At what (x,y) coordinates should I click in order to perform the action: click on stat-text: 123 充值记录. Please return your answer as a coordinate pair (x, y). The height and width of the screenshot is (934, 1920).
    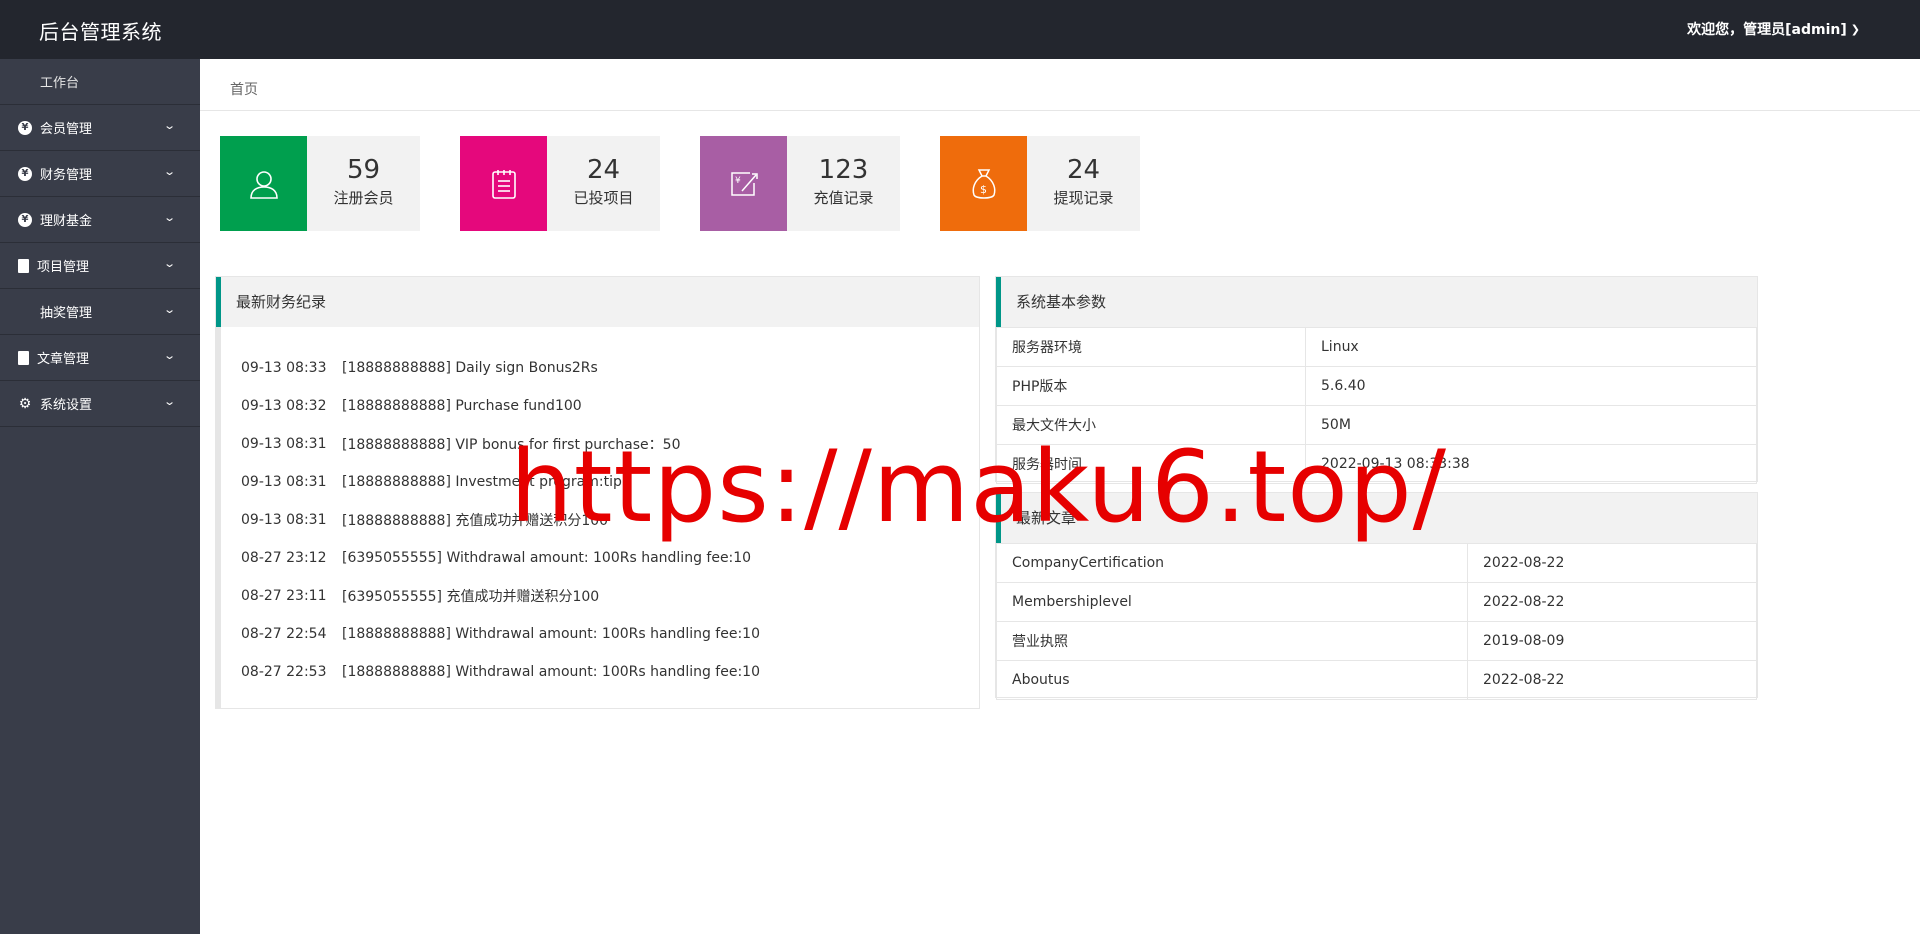
    Looking at the image, I should click on (843, 183).